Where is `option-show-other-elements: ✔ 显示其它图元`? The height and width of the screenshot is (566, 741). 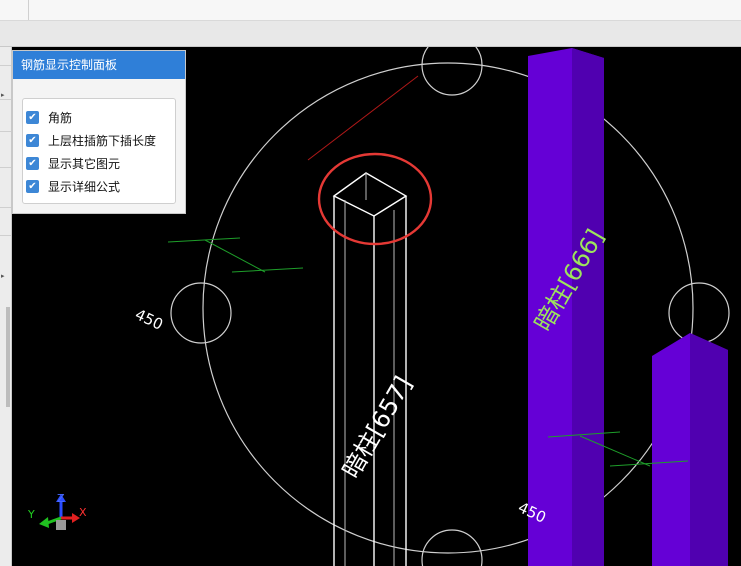
option-show-other-elements: ✔ 显示其它图元 is located at coordinates (73, 163).